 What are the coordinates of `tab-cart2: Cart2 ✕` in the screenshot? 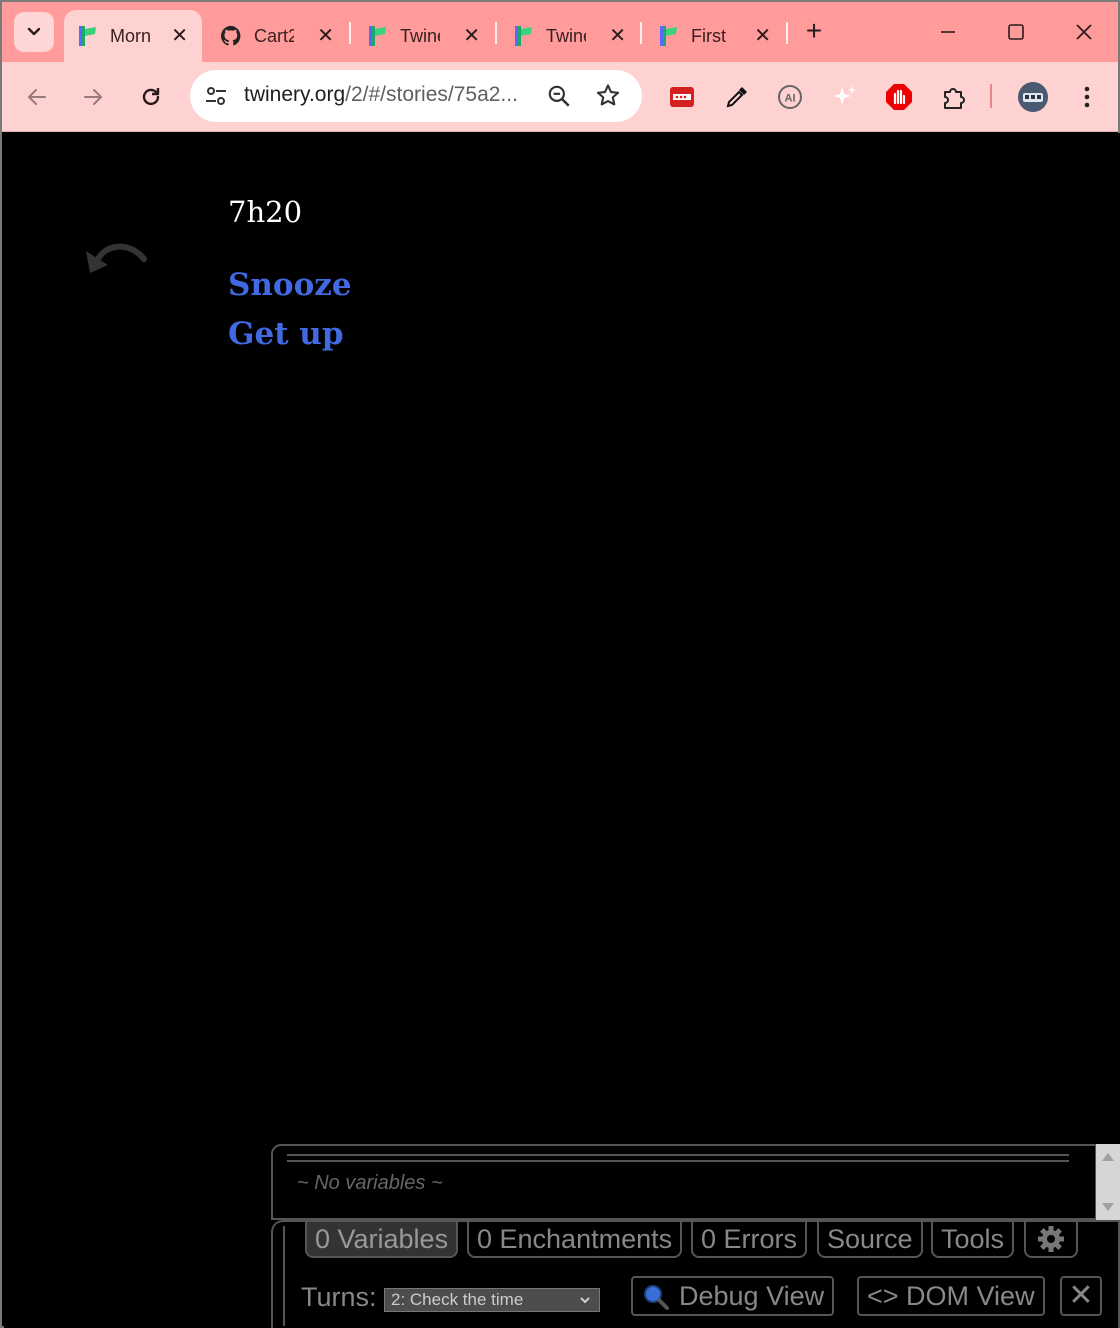 It's located at (278, 36).